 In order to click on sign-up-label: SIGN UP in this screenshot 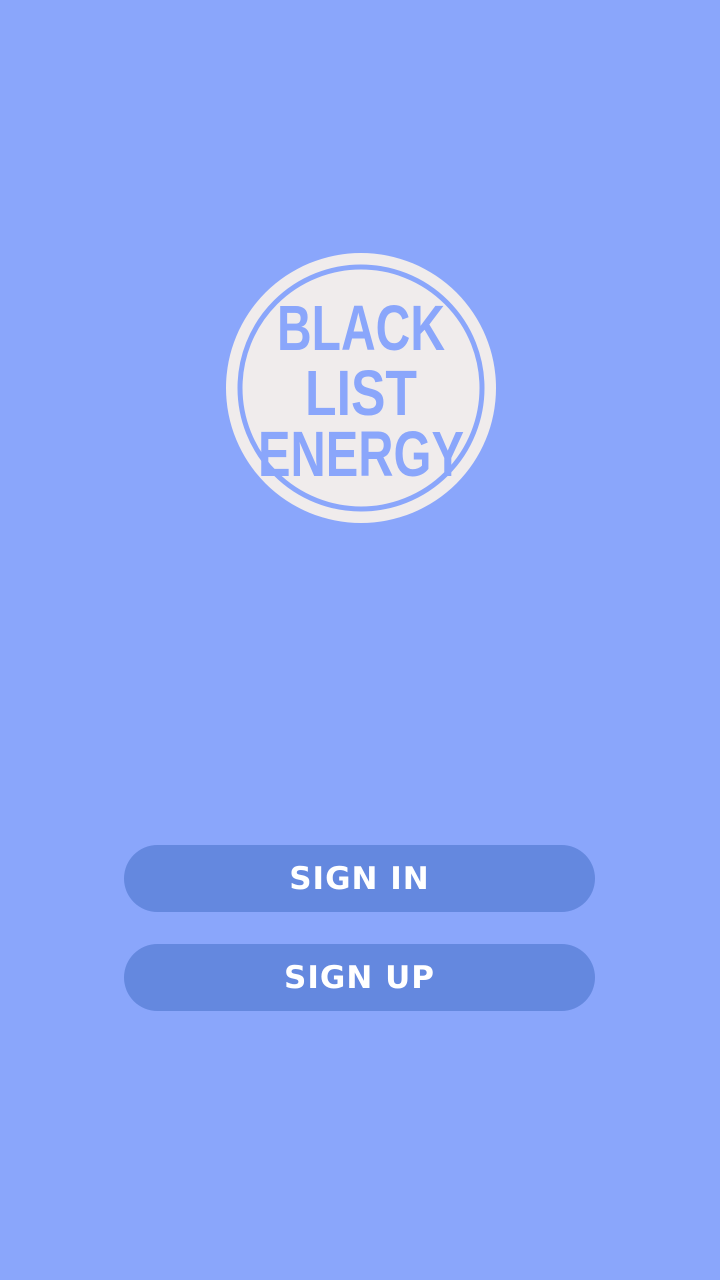, I will do `click(359, 977)`.